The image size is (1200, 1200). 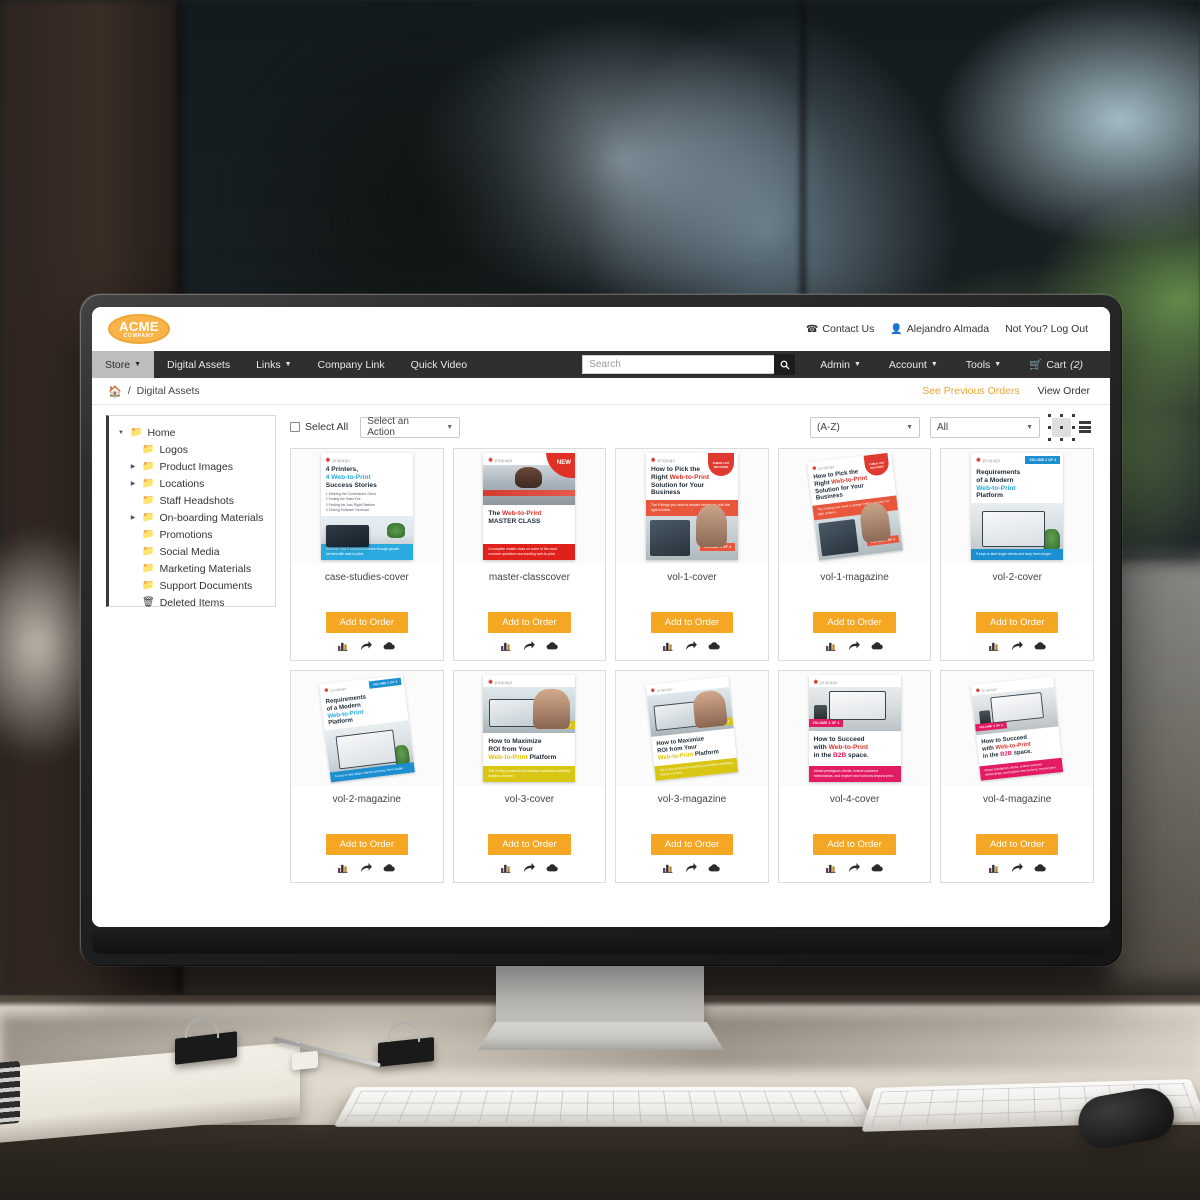 I want to click on sidebar-item-staff-headshots: 📁 Staff Headshots, so click(x=192, y=500).